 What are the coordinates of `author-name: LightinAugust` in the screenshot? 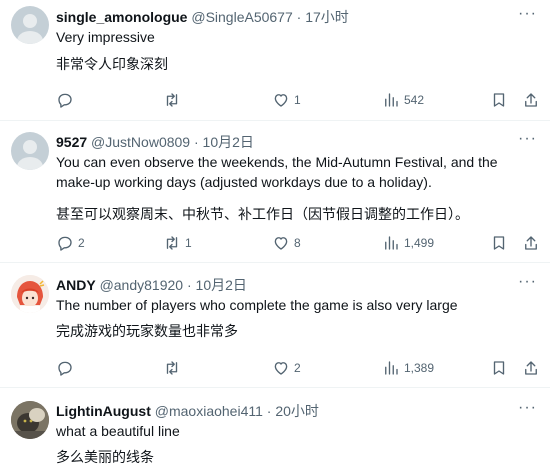 It's located at (103, 411).